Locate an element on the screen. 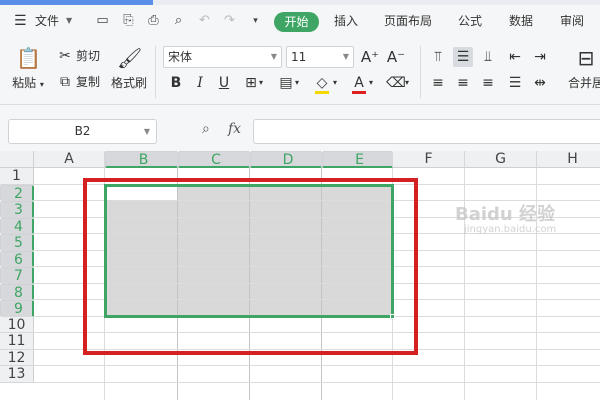 This screenshot has width=600, height=400. name-box-value: B2 is located at coordinates (82, 131).